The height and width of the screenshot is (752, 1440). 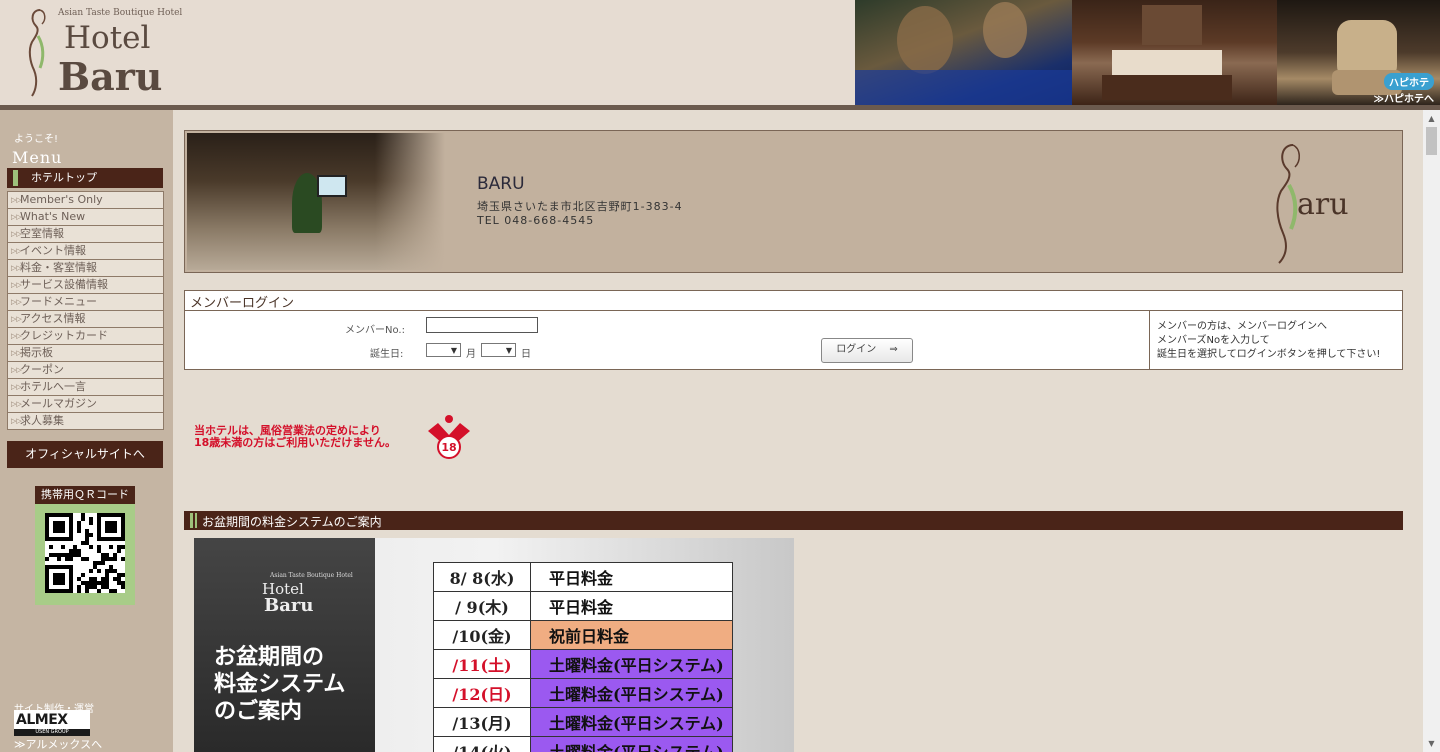 I want to click on scroll-down-arrow-icon: ▼, so click(x=1431, y=743).